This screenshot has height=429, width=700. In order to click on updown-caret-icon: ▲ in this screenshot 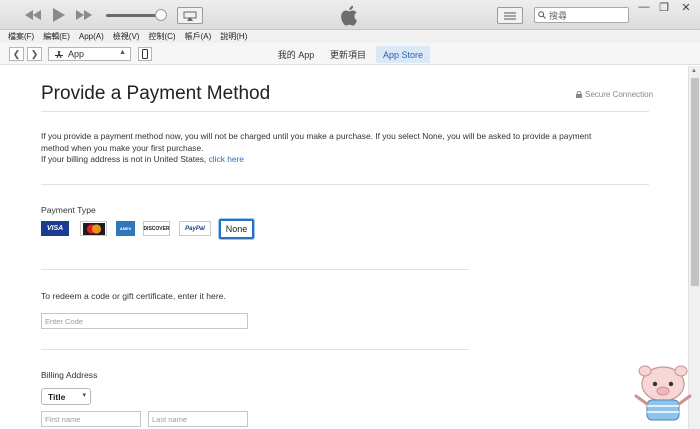, I will do `click(122, 52)`.